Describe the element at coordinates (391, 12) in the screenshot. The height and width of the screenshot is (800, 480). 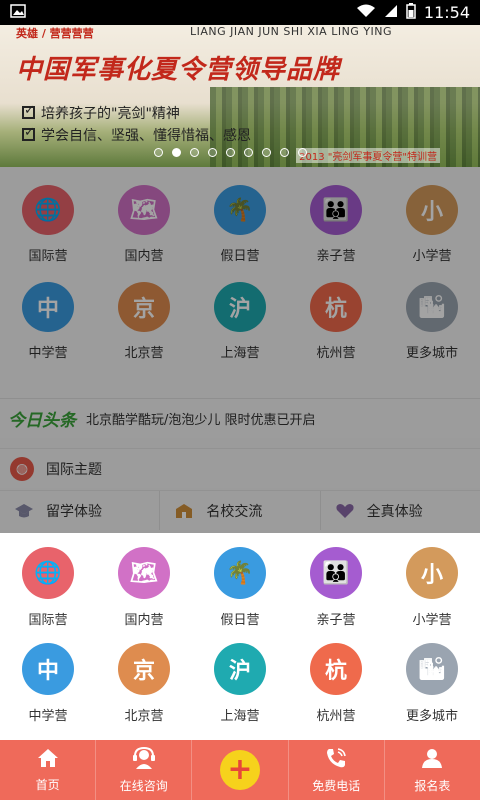
I see `signal-icon` at that location.